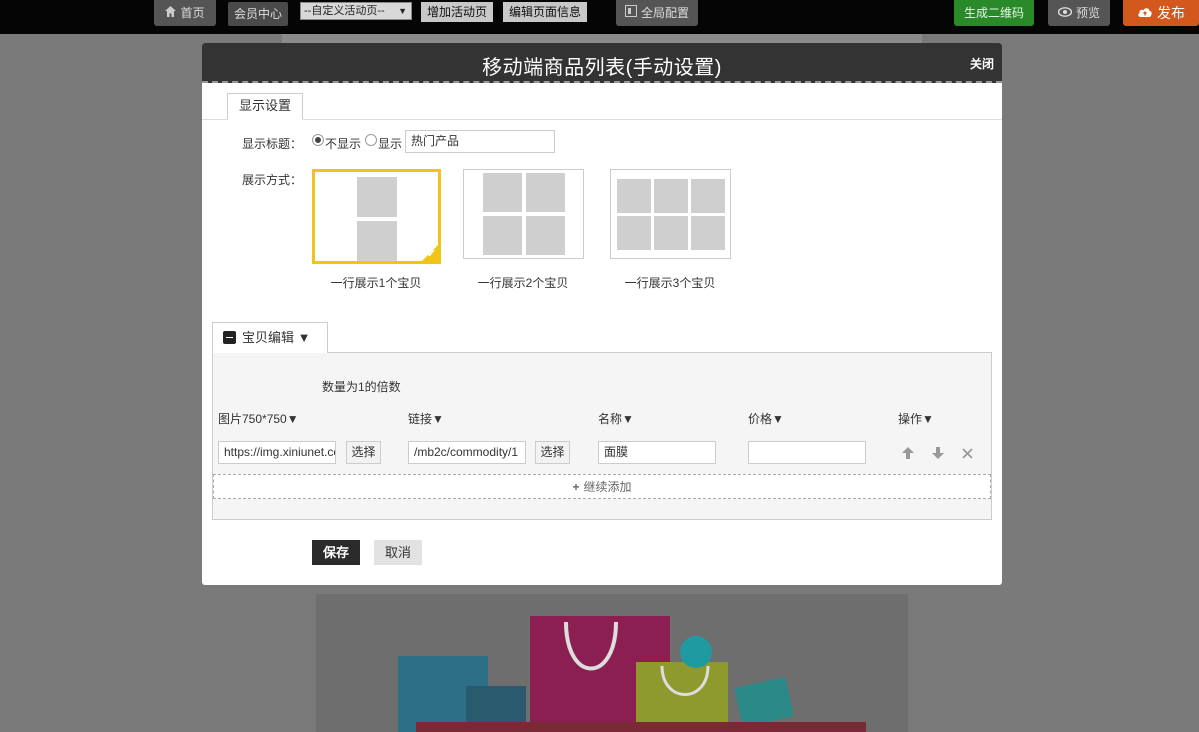  I want to click on select-link-button: 选择, so click(552, 452).